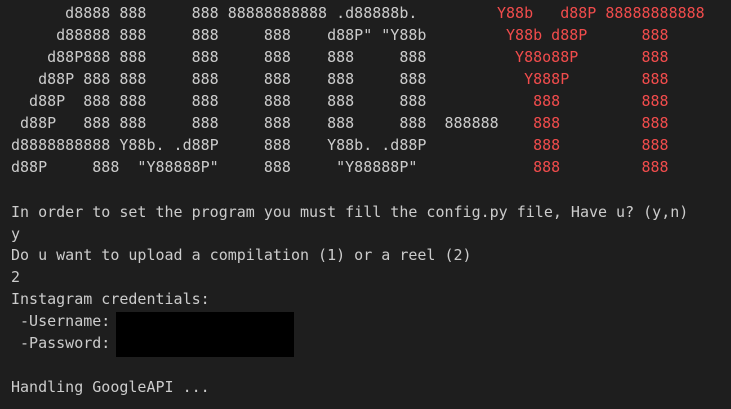  What do you see at coordinates (583, 145) in the screenshot?
I see `banner-red-line-7: 888 888` at bounding box center [583, 145].